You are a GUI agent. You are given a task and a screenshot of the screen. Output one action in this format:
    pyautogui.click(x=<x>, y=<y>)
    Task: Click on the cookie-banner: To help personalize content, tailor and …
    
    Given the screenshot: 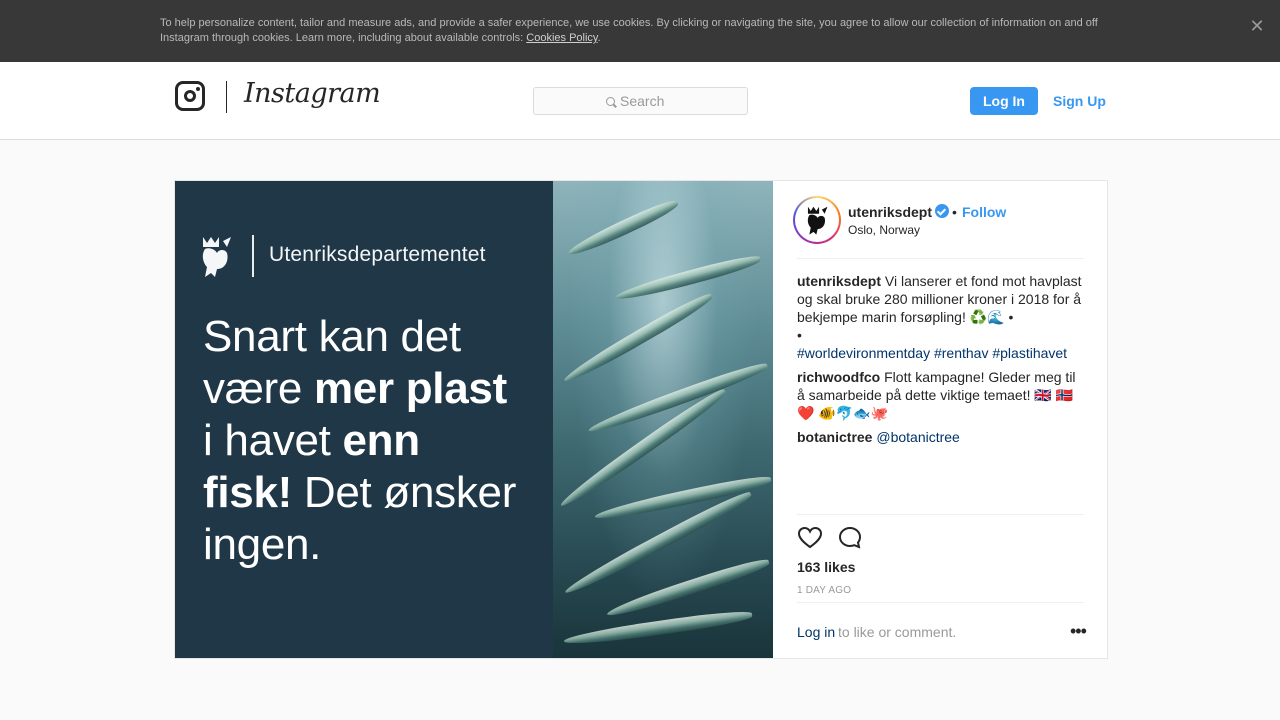 What is the action you would take?
    pyautogui.click(x=640, y=31)
    